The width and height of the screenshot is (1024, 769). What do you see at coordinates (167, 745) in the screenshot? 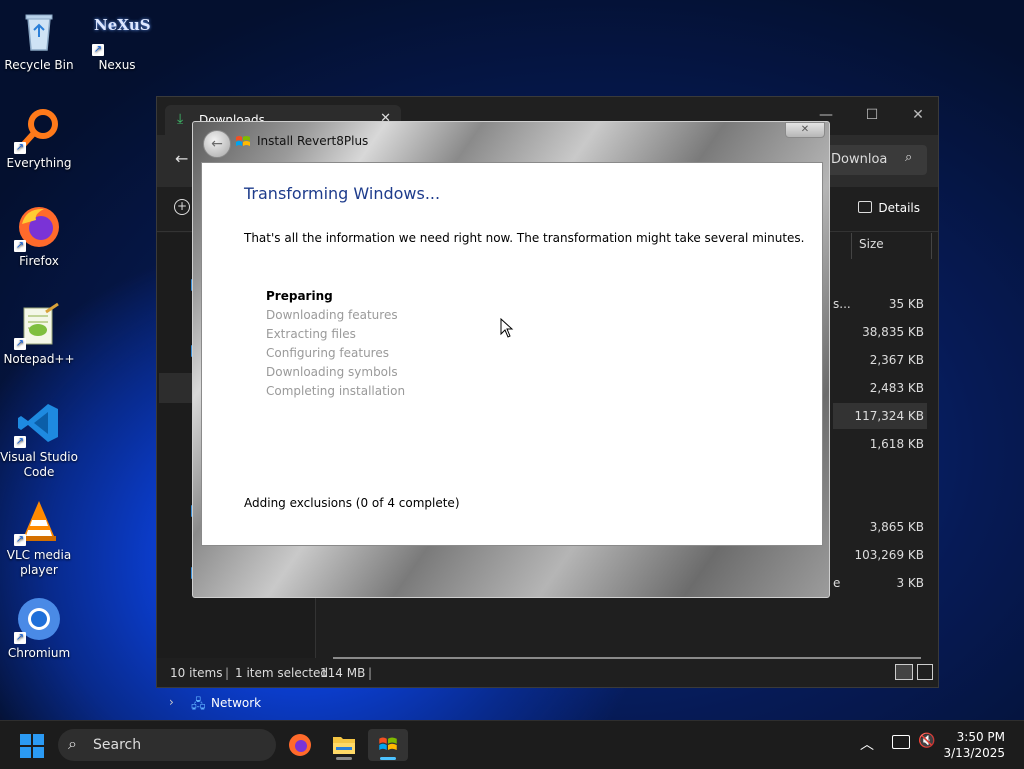
I see `taskbar-search-box: ⌕ Search` at bounding box center [167, 745].